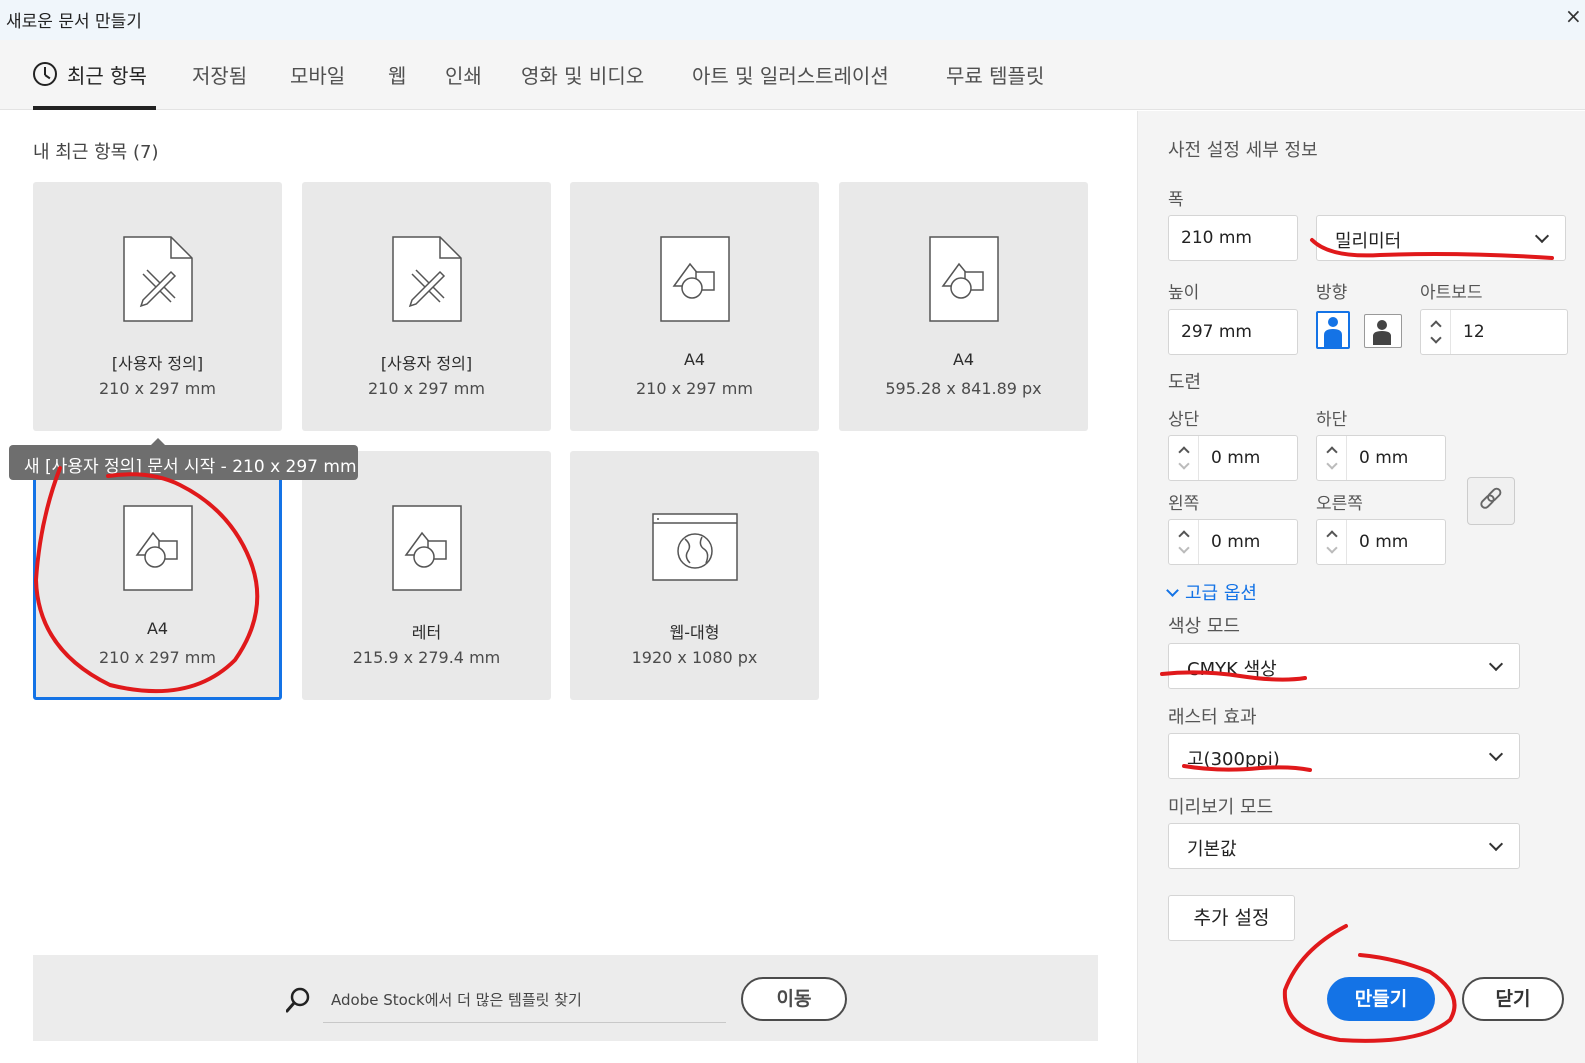  Describe the element at coordinates (45, 74) in the screenshot. I see `clock-icon` at that location.